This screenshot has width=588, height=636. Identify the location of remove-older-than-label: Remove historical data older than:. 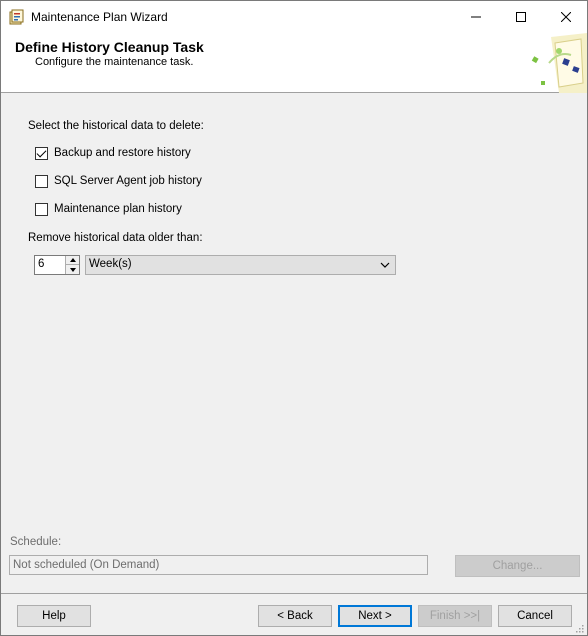
(115, 238).